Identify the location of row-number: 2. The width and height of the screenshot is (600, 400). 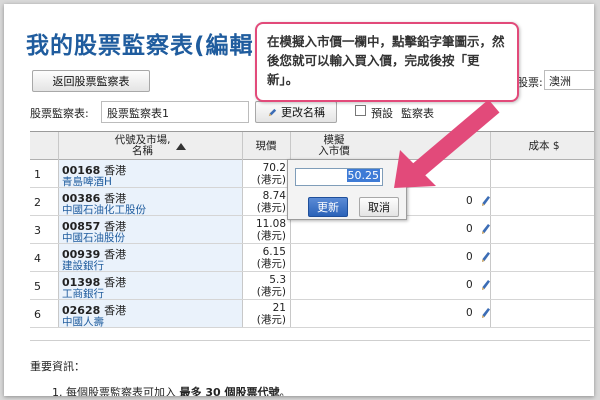
(37, 202).